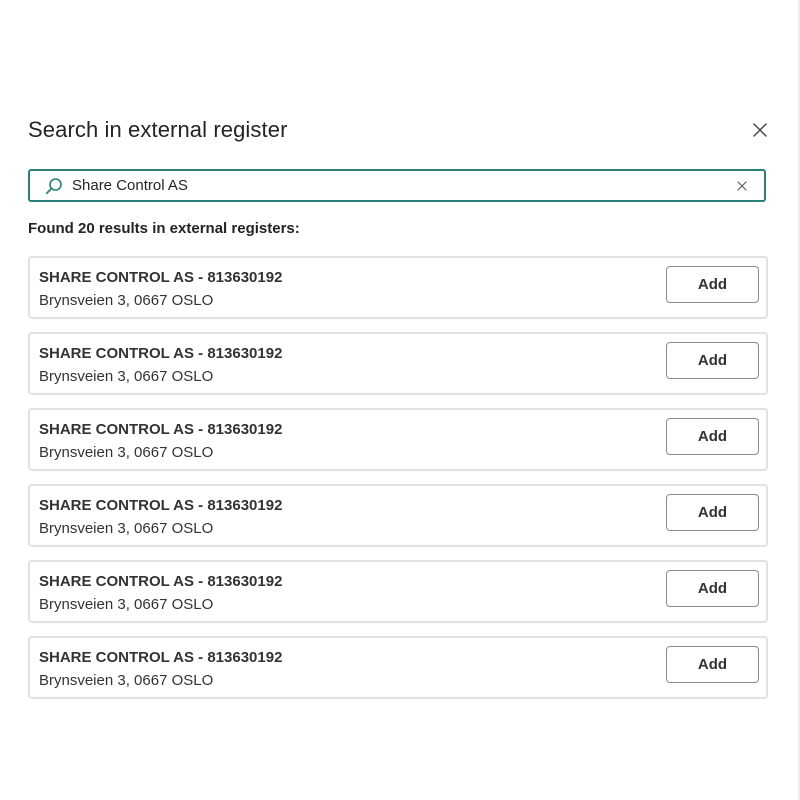  Describe the element at coordinates (158, 129) in the screenshot. I see `dialog-title: Search in external register` at that location.